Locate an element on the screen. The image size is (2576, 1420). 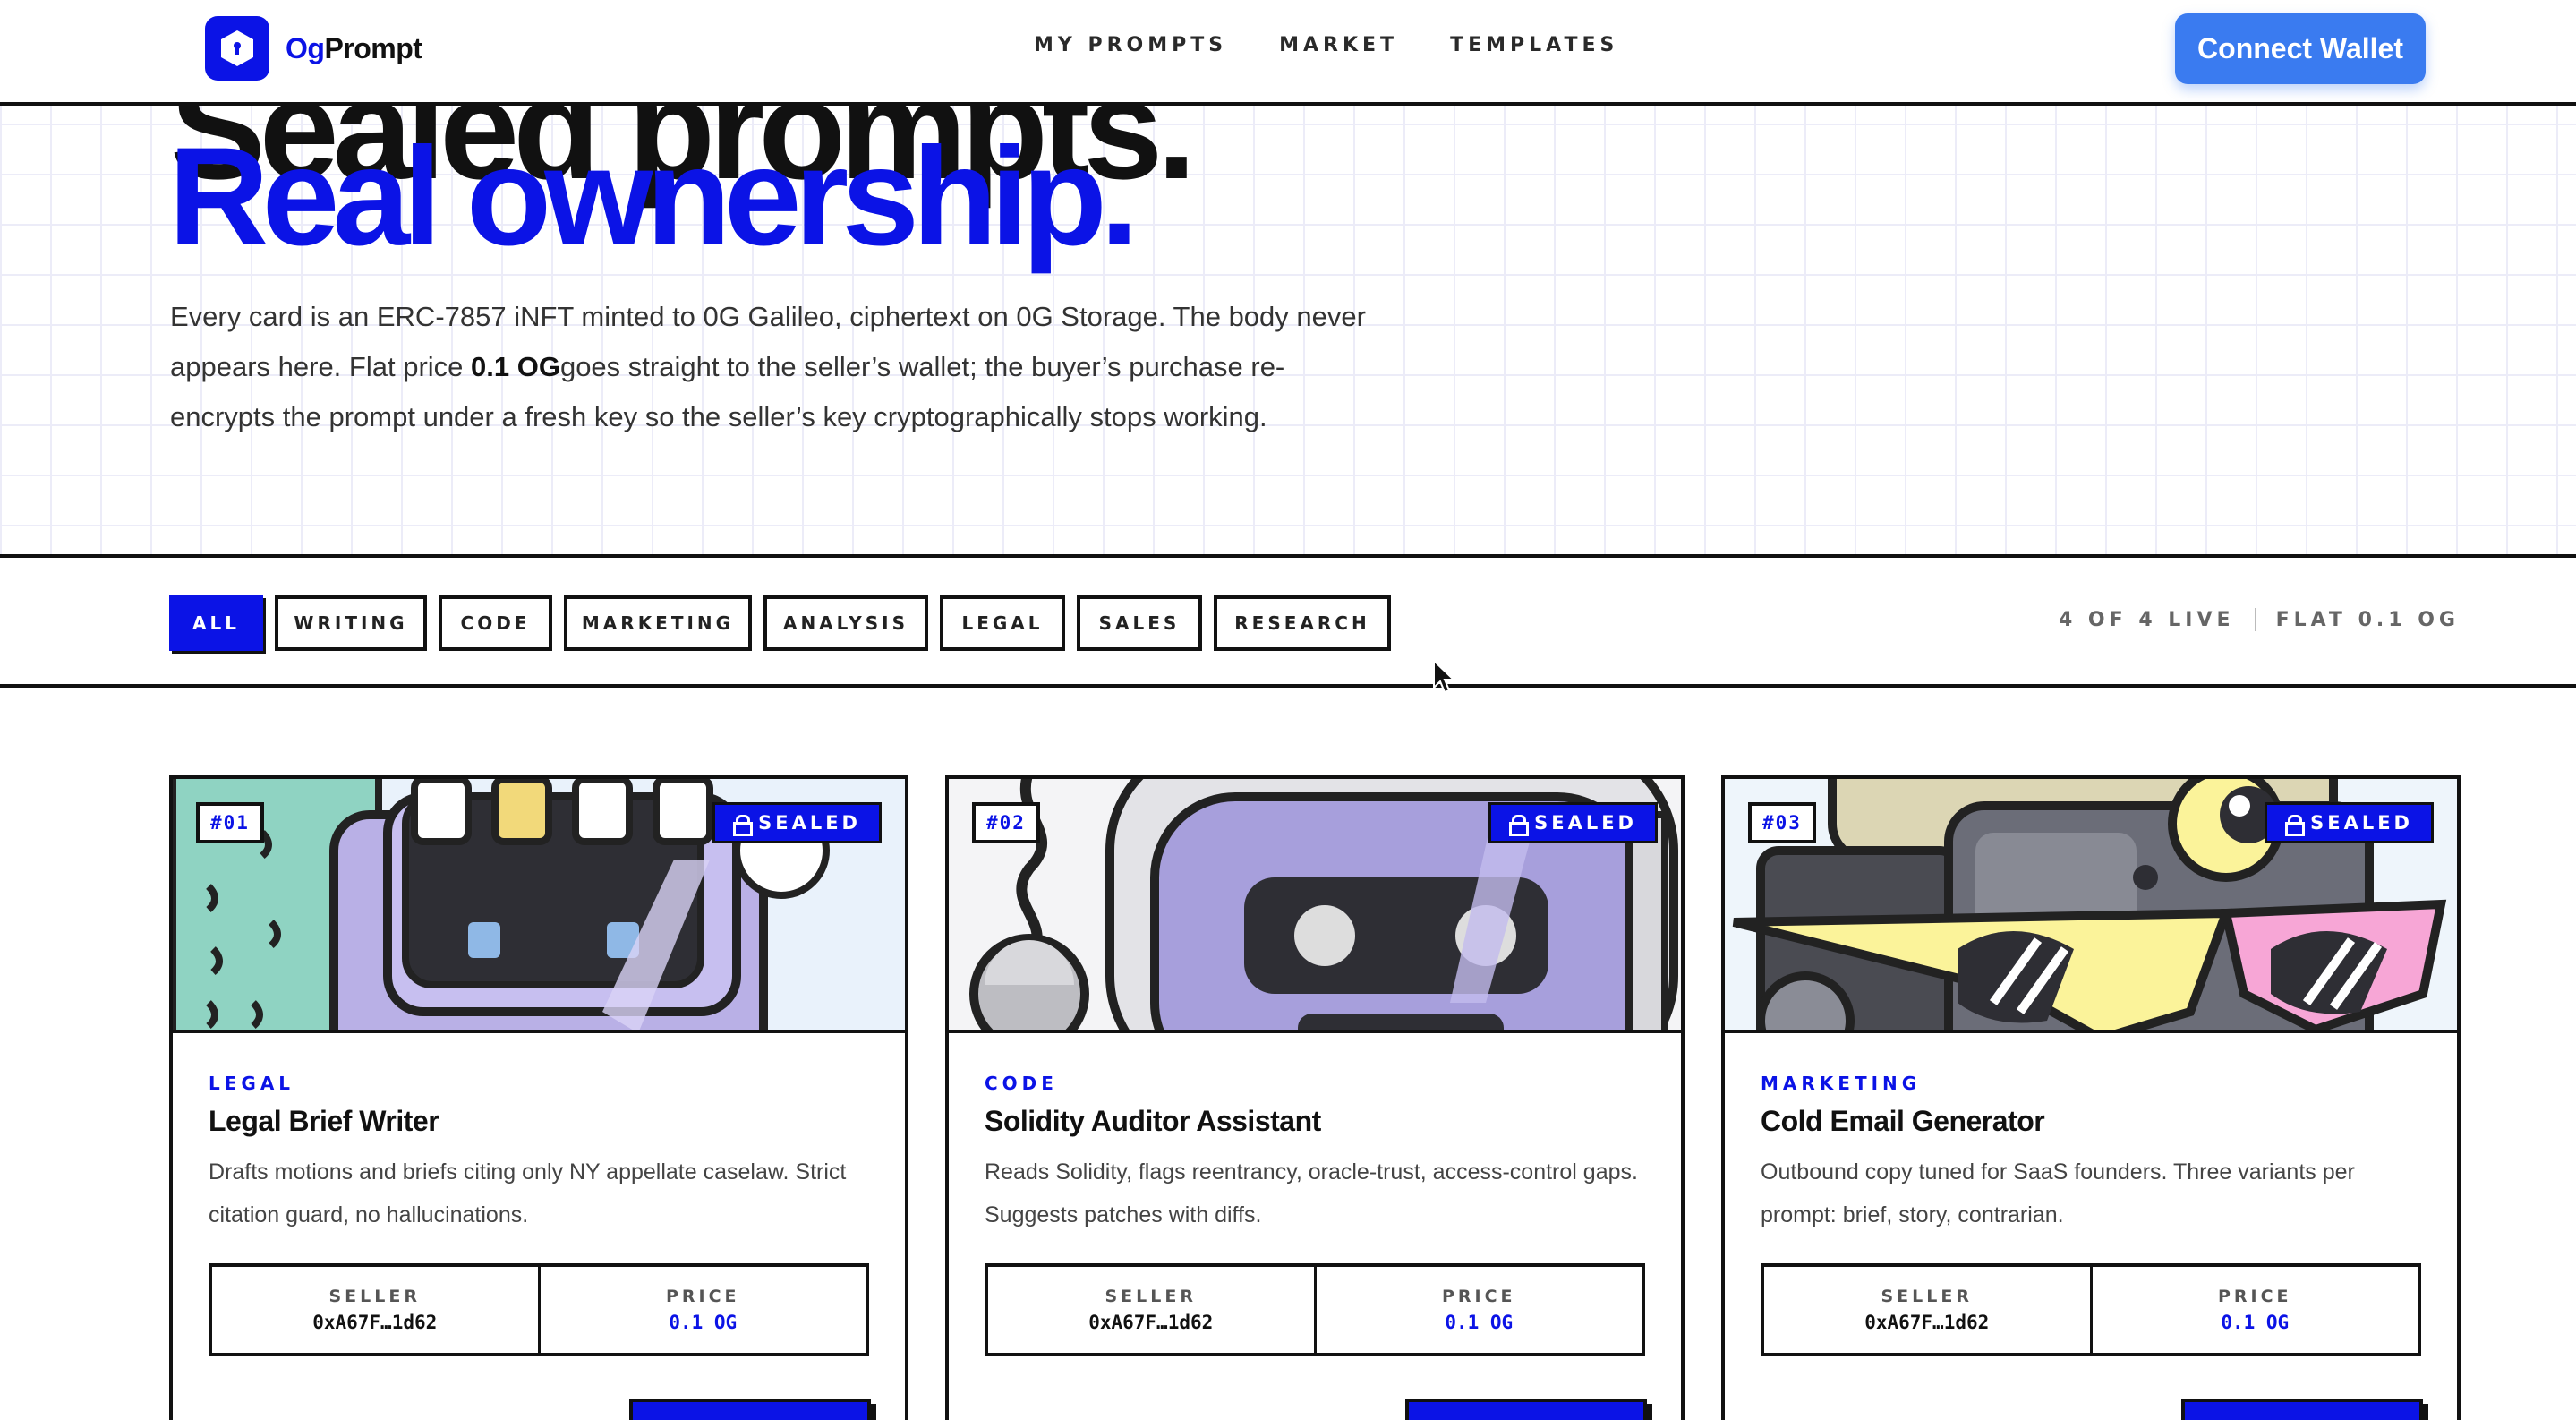
hero-desc-price: 0.1 OG is located at coordinates (515, 367).